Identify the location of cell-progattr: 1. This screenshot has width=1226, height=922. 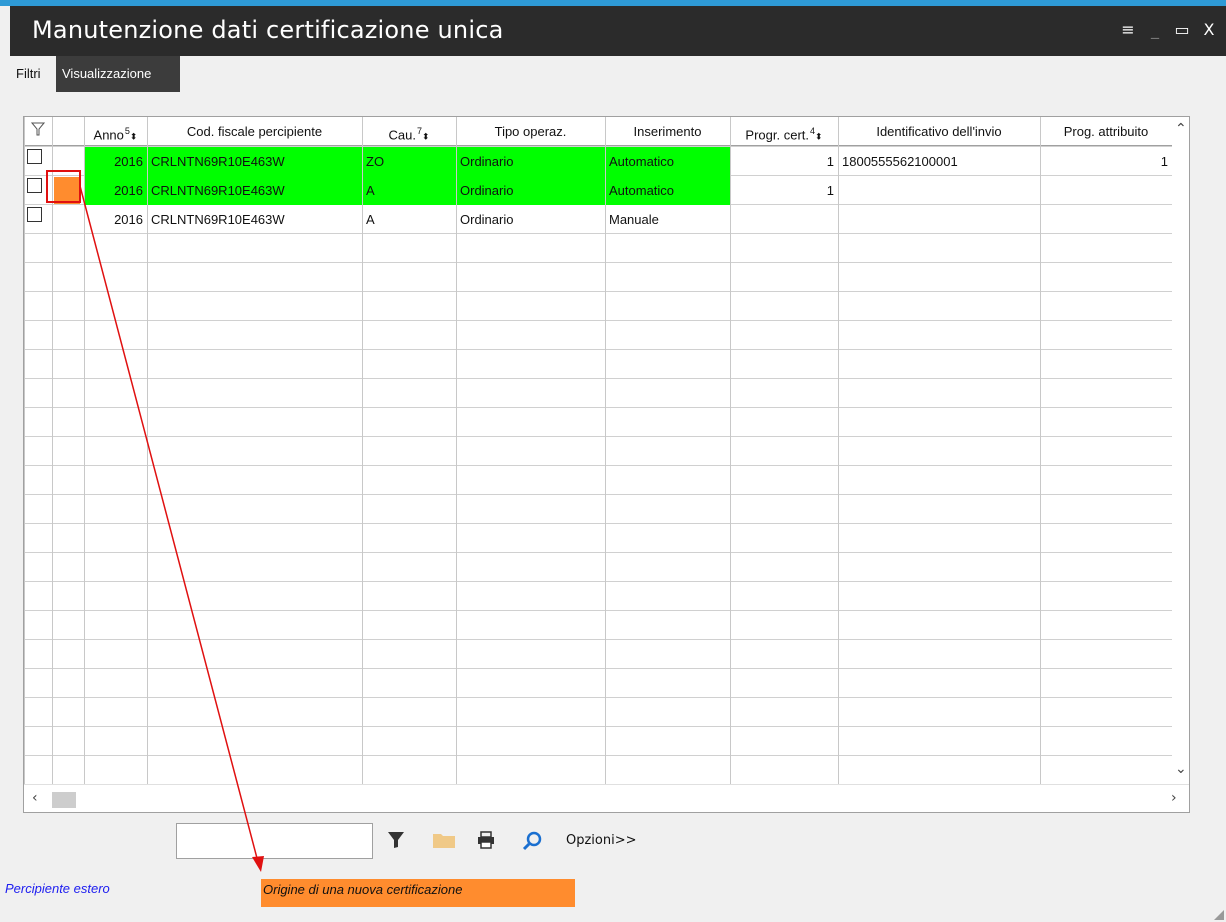
(1106, 161).